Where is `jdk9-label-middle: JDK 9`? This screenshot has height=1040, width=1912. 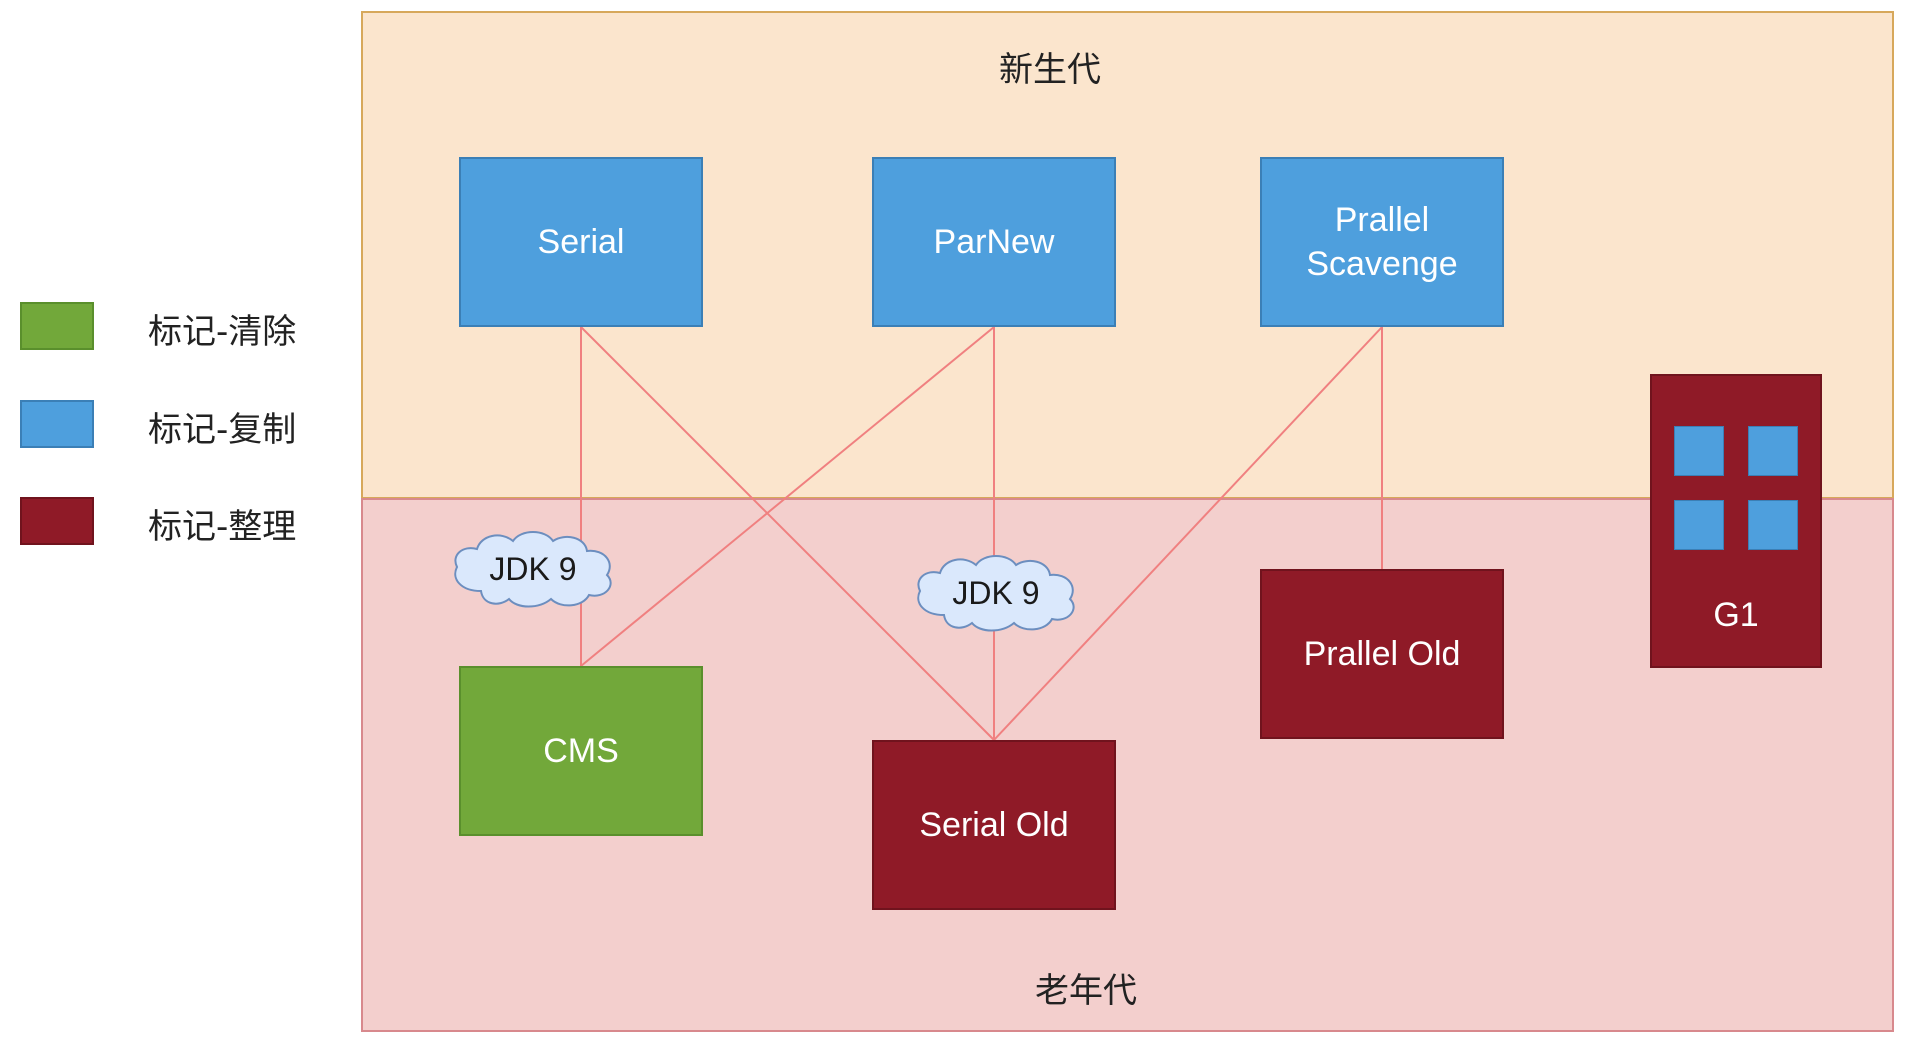
jdk9-label-middle: JDK 9 is located at coordinates (996, 592).